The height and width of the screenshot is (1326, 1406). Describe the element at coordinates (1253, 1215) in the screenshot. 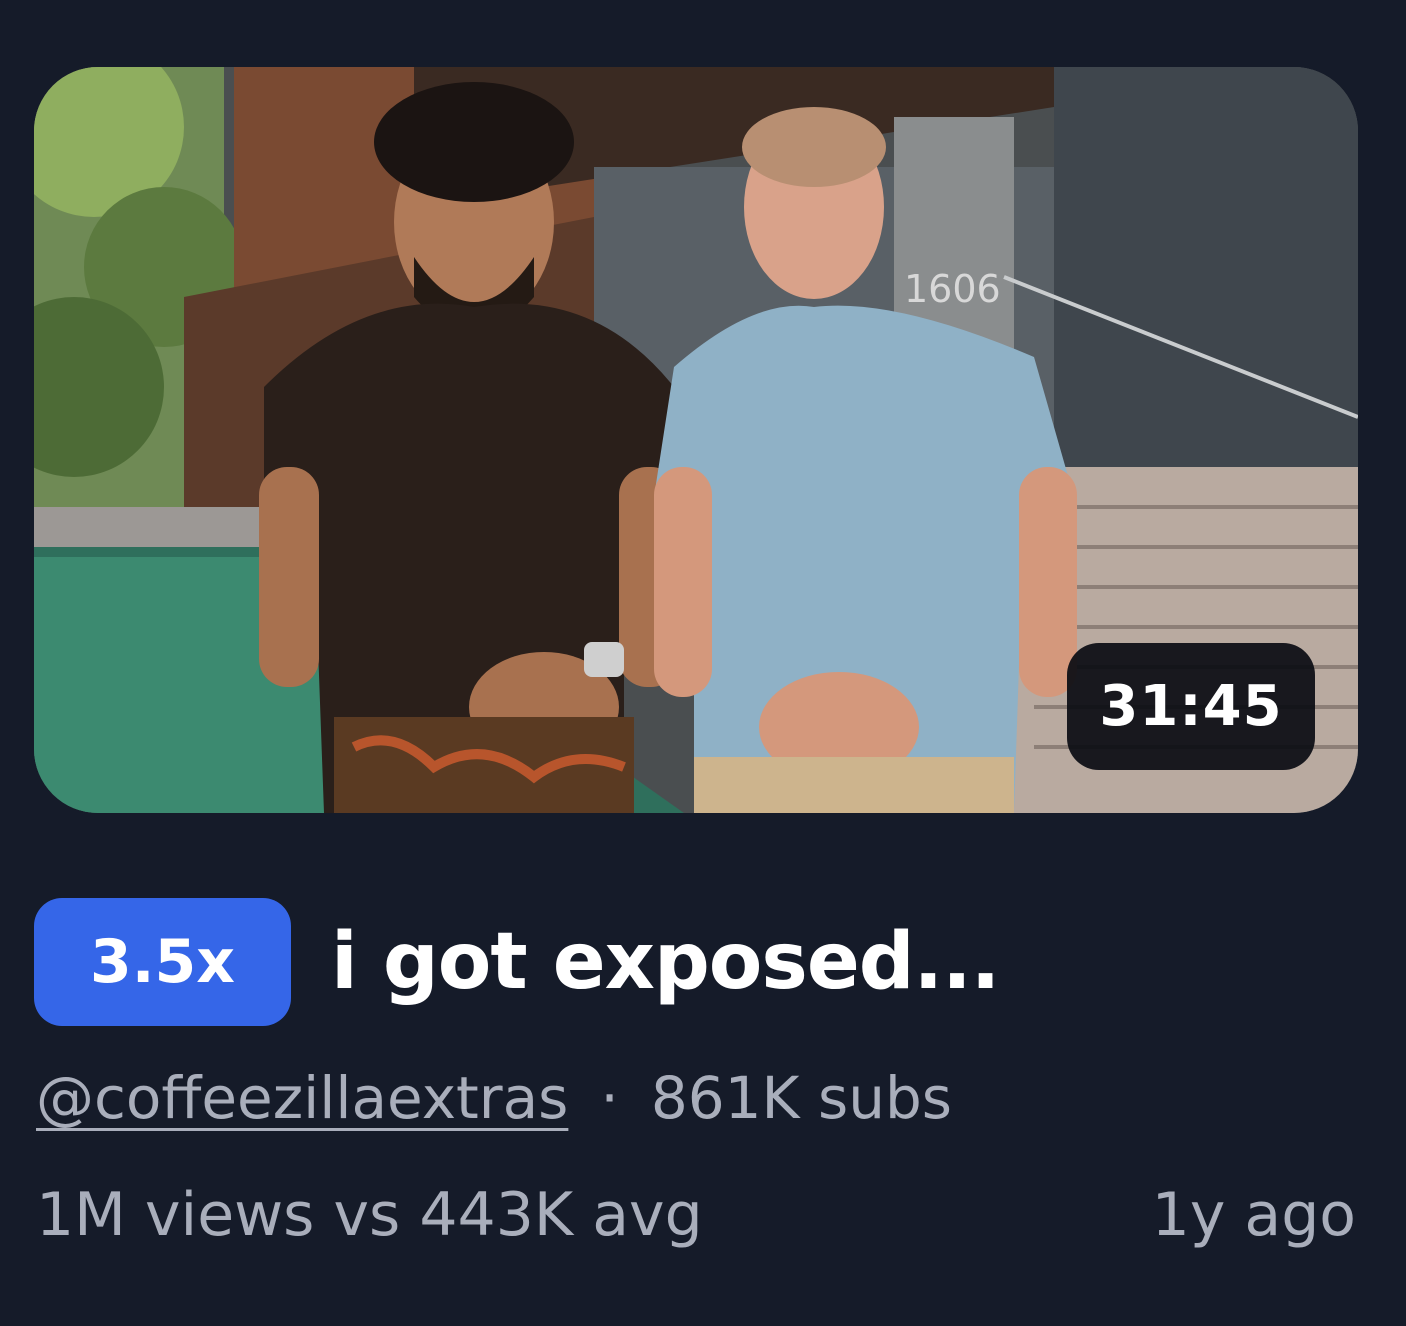

I see `upload-age: 1y ago` at that location.